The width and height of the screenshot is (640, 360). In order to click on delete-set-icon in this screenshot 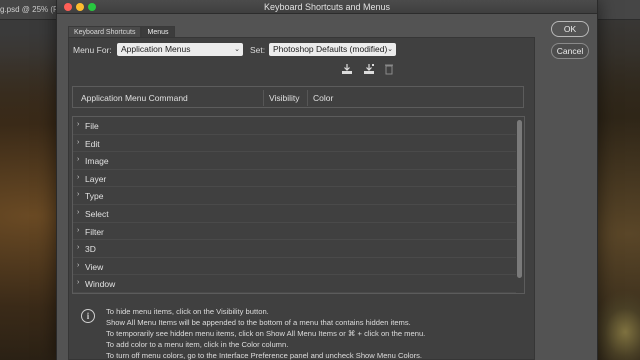, I will do `click(389, 69)`.